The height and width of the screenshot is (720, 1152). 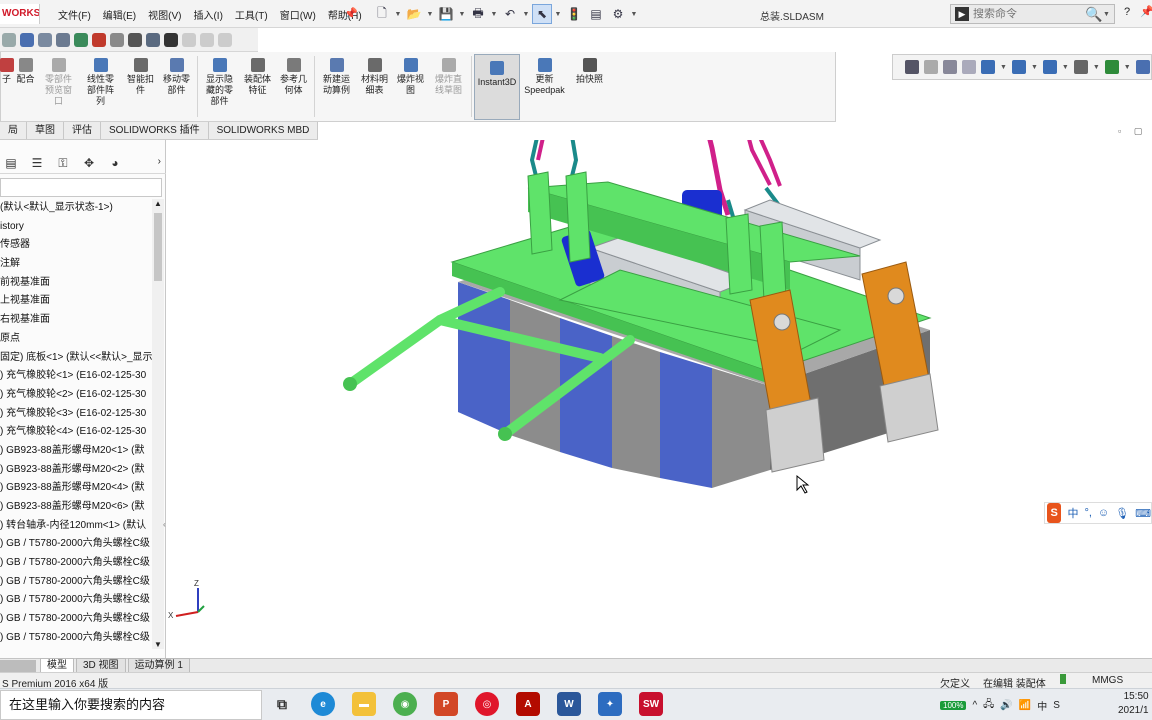 I want to click on dimxpert-icon: ✥, so click(x=89, y=163).